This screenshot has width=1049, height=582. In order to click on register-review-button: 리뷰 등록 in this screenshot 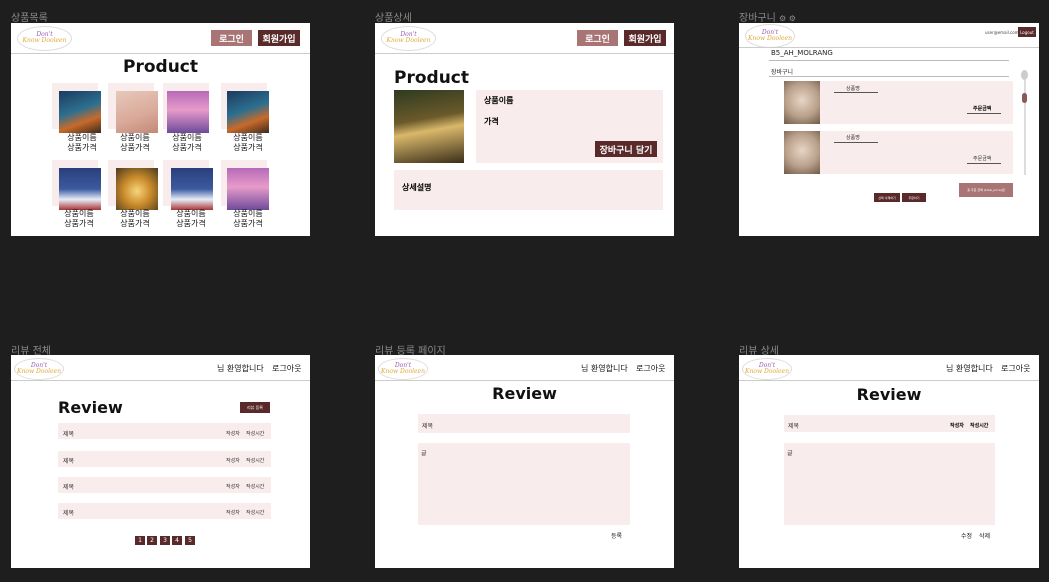, I will do `click(255, 407)`.